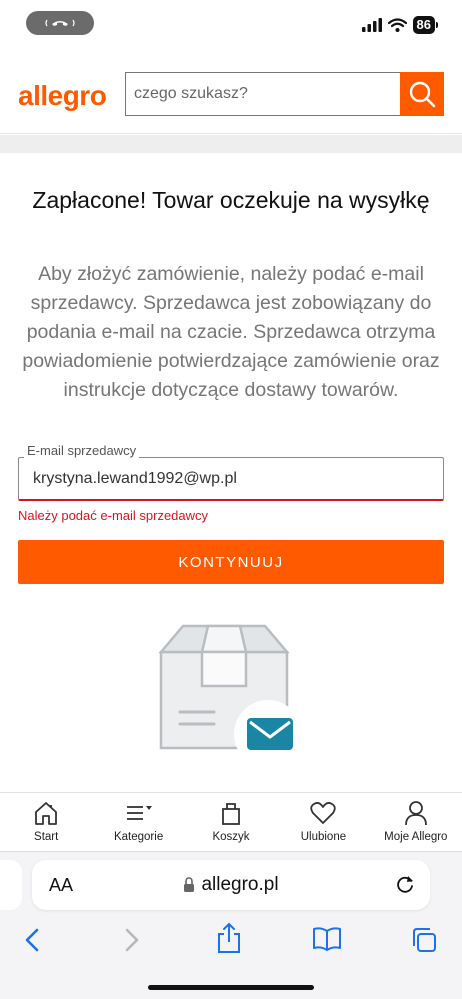 The height and width of the screenshot is (999, 462). I want to click on browser-toolbar: AA allegro.pl, so click(231, 925).